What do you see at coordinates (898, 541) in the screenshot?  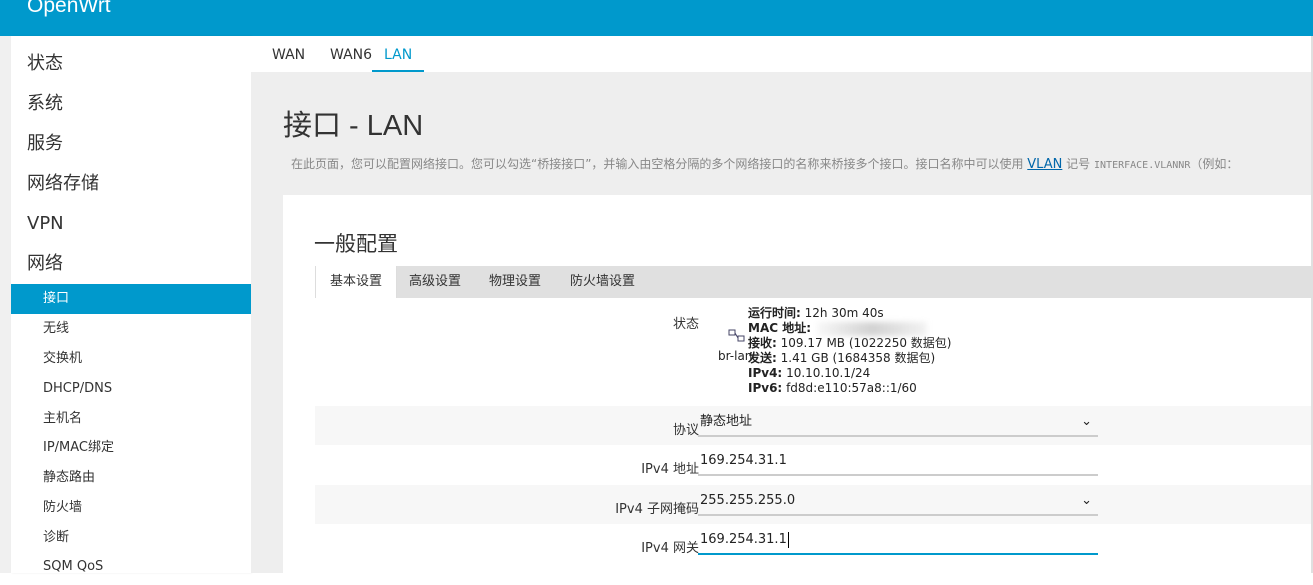 I see `gateway-input: 169.254.31.1` at bounding box center [898, 541].